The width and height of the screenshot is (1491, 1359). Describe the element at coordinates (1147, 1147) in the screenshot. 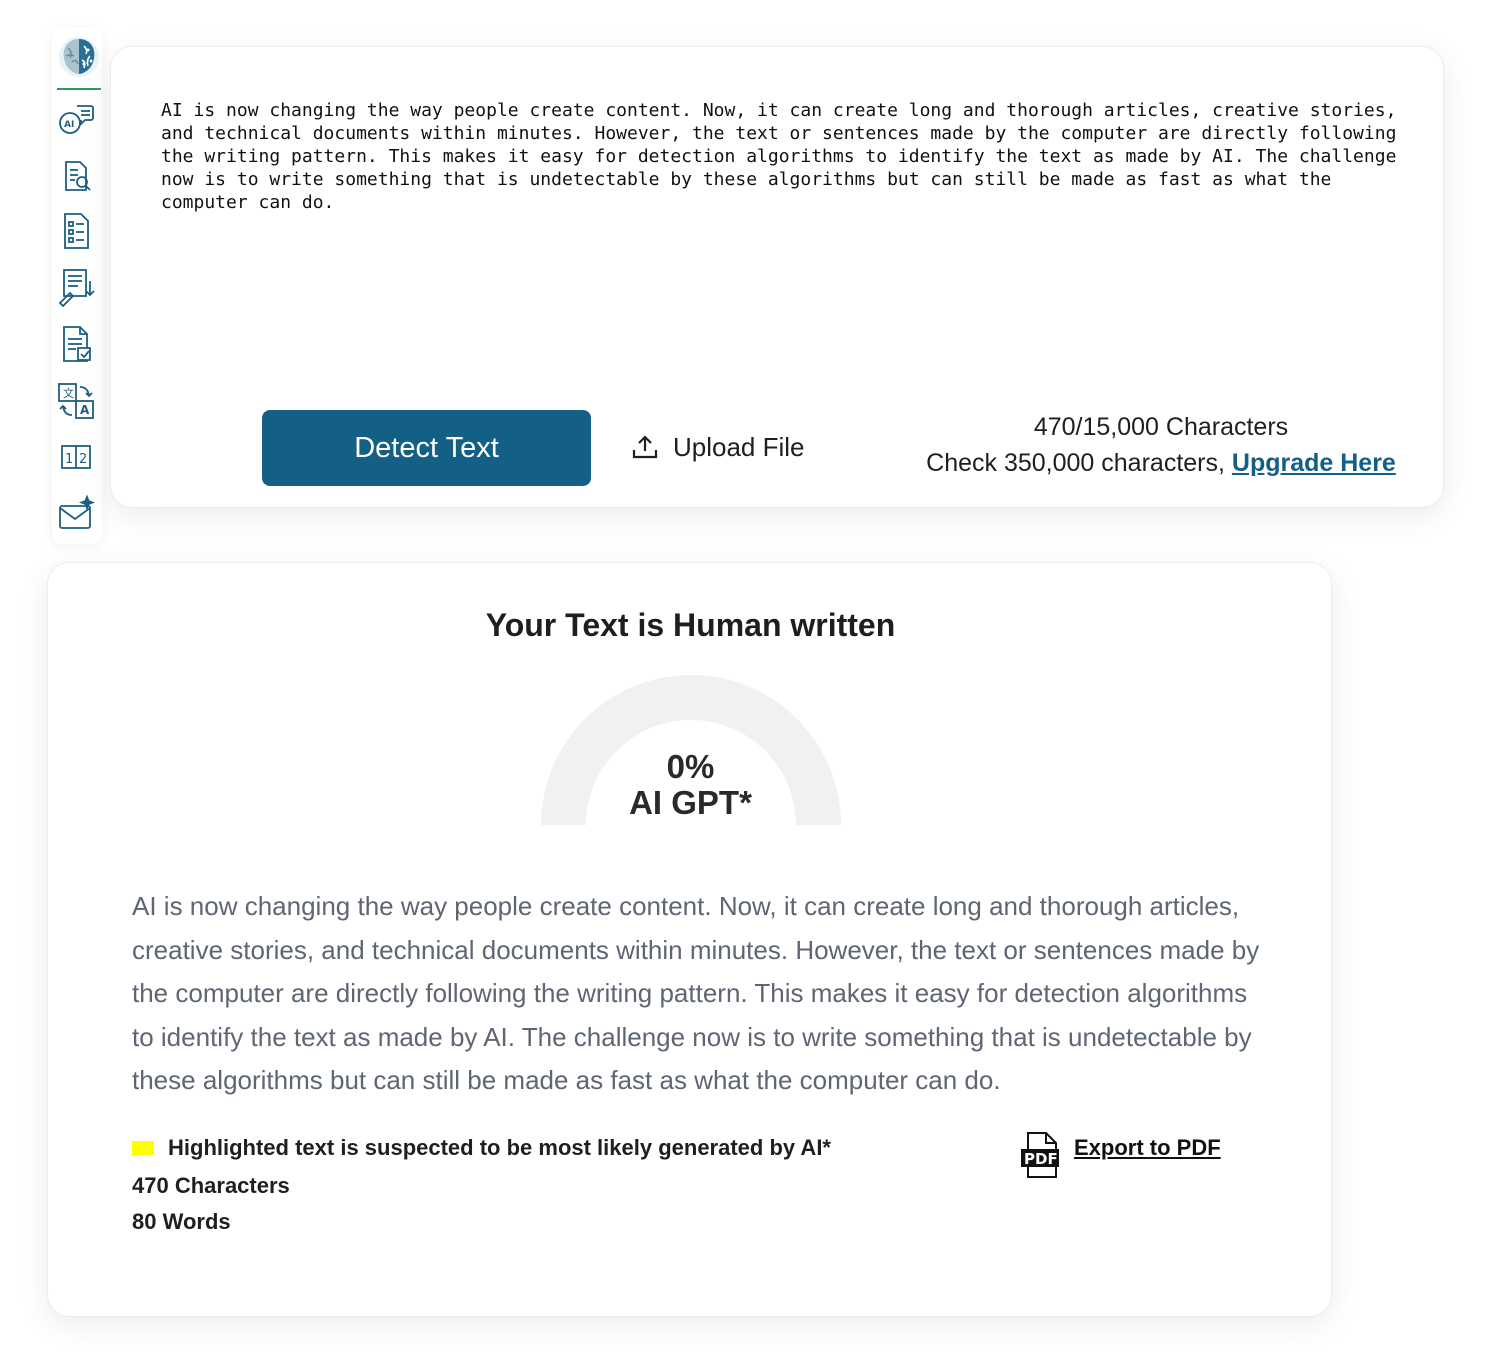

I see `export-pdf-label: Export to PDF` at that location.